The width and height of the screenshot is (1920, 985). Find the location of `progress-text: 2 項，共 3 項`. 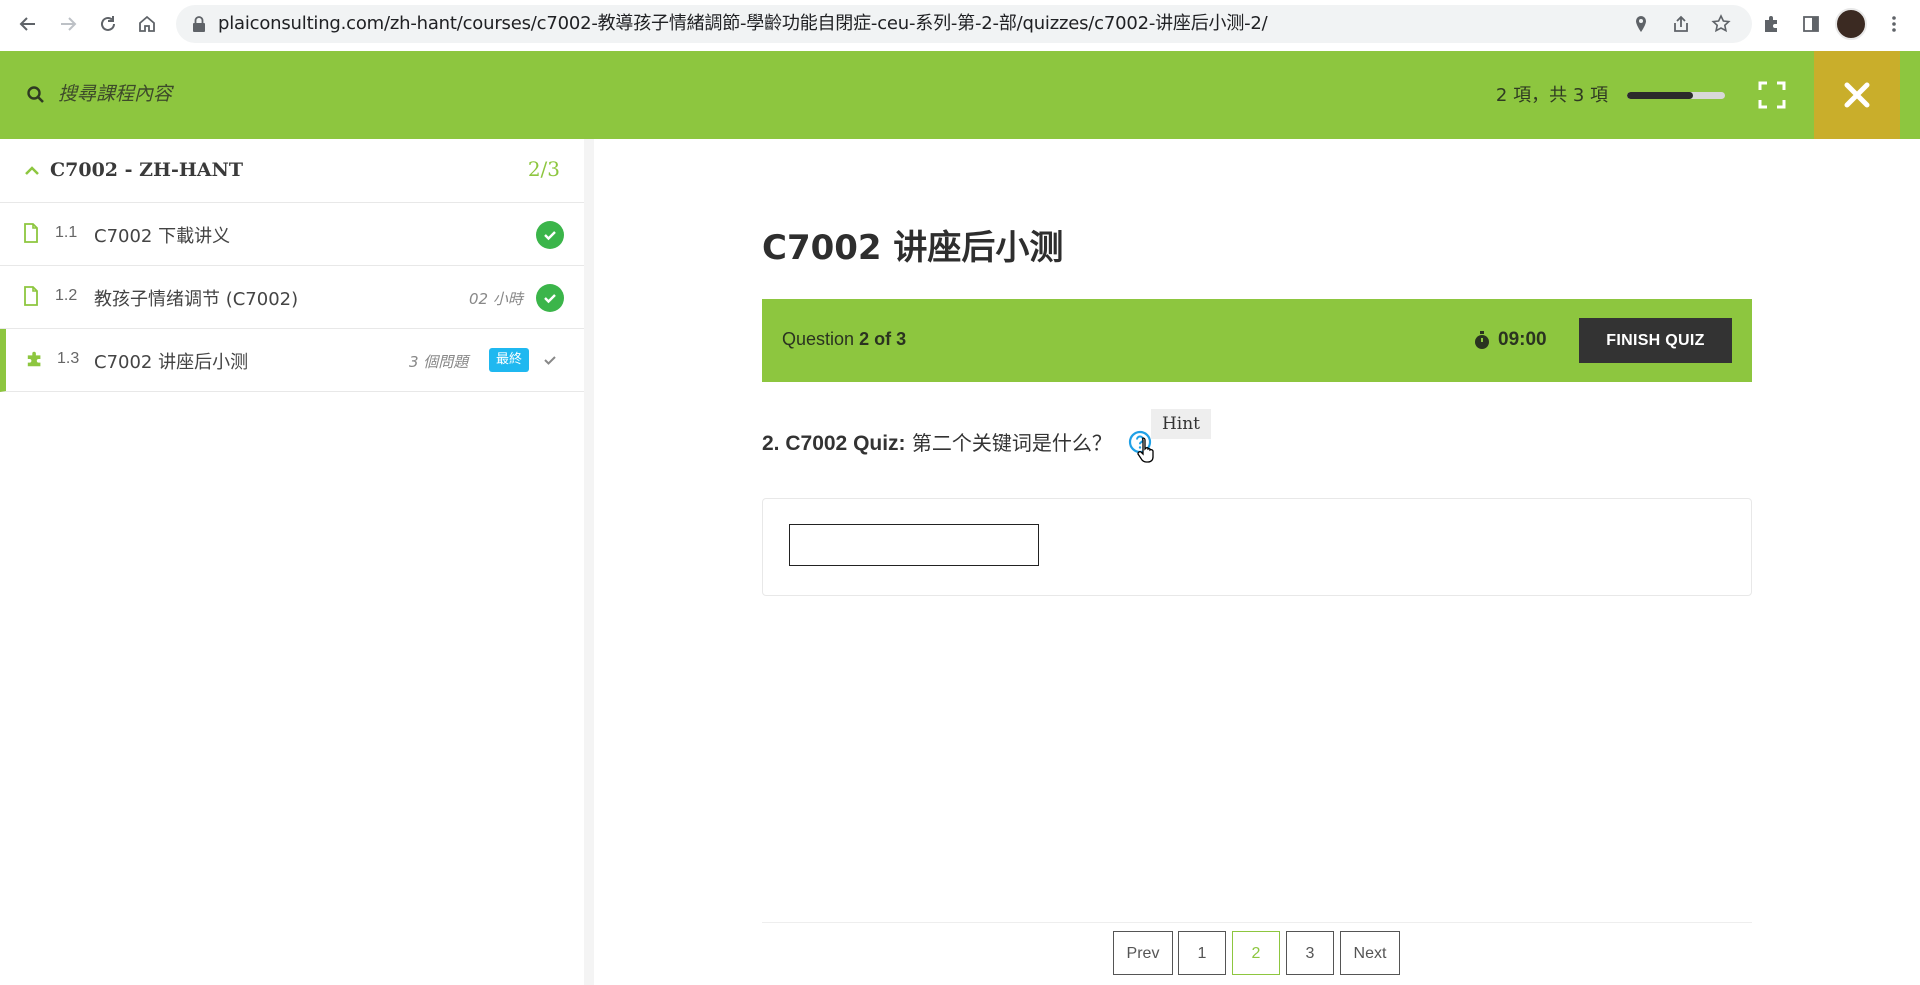

progress-text: 2 項，共 3 項 is located at coordinates (1551, 95).